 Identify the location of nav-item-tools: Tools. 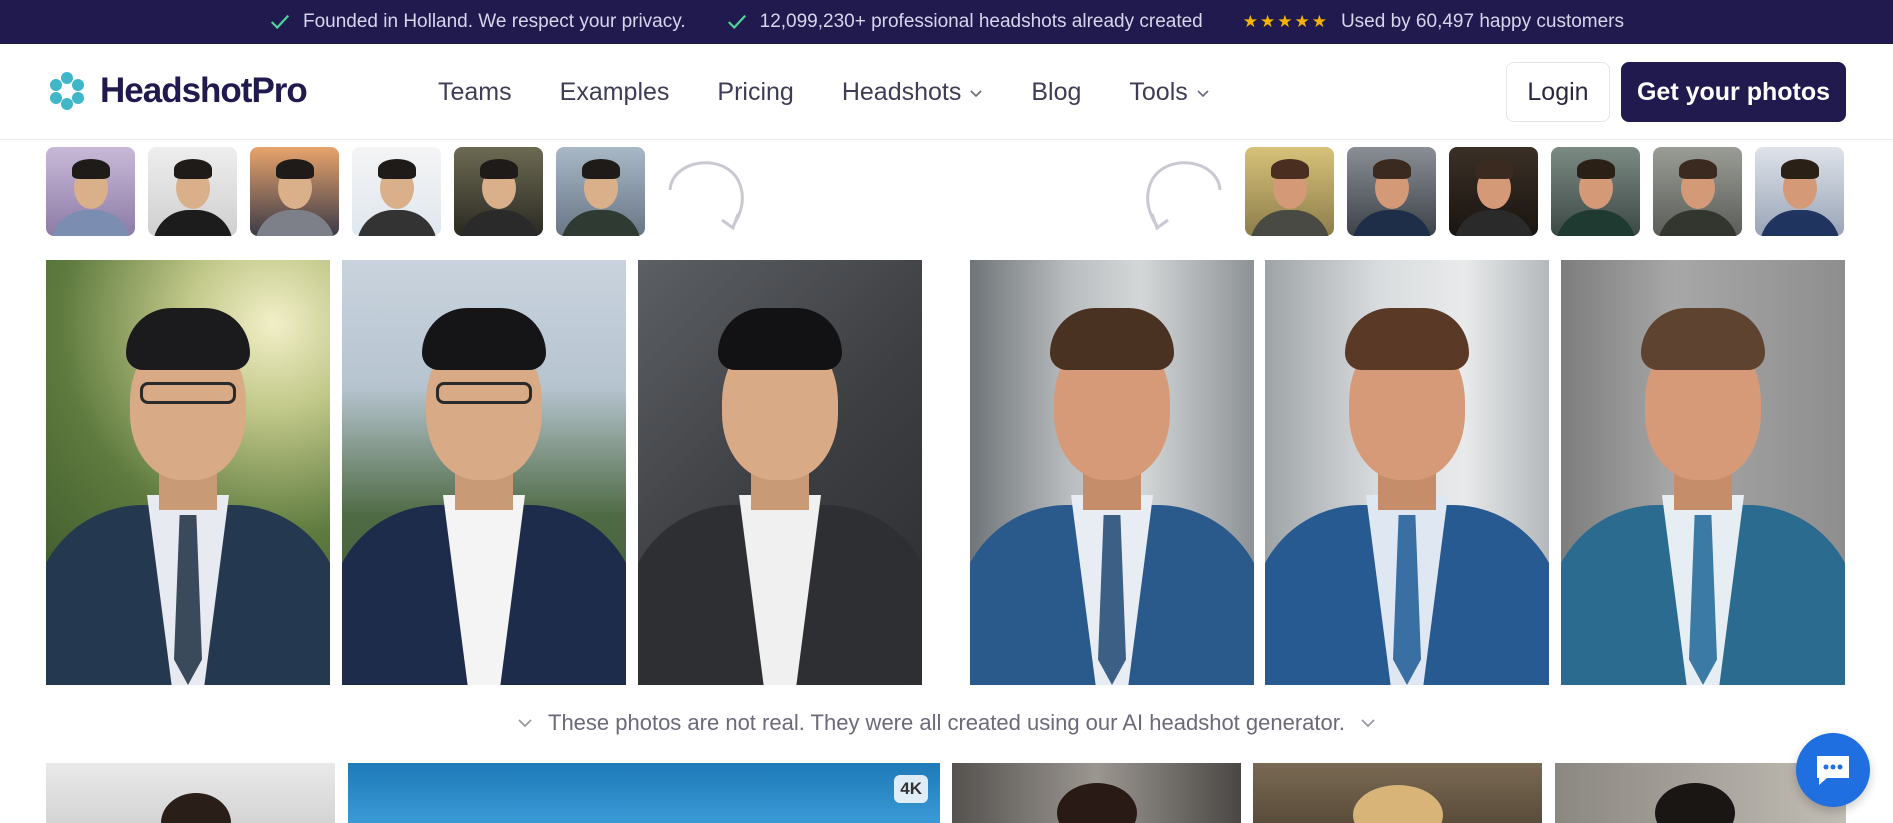
(1169, 92).